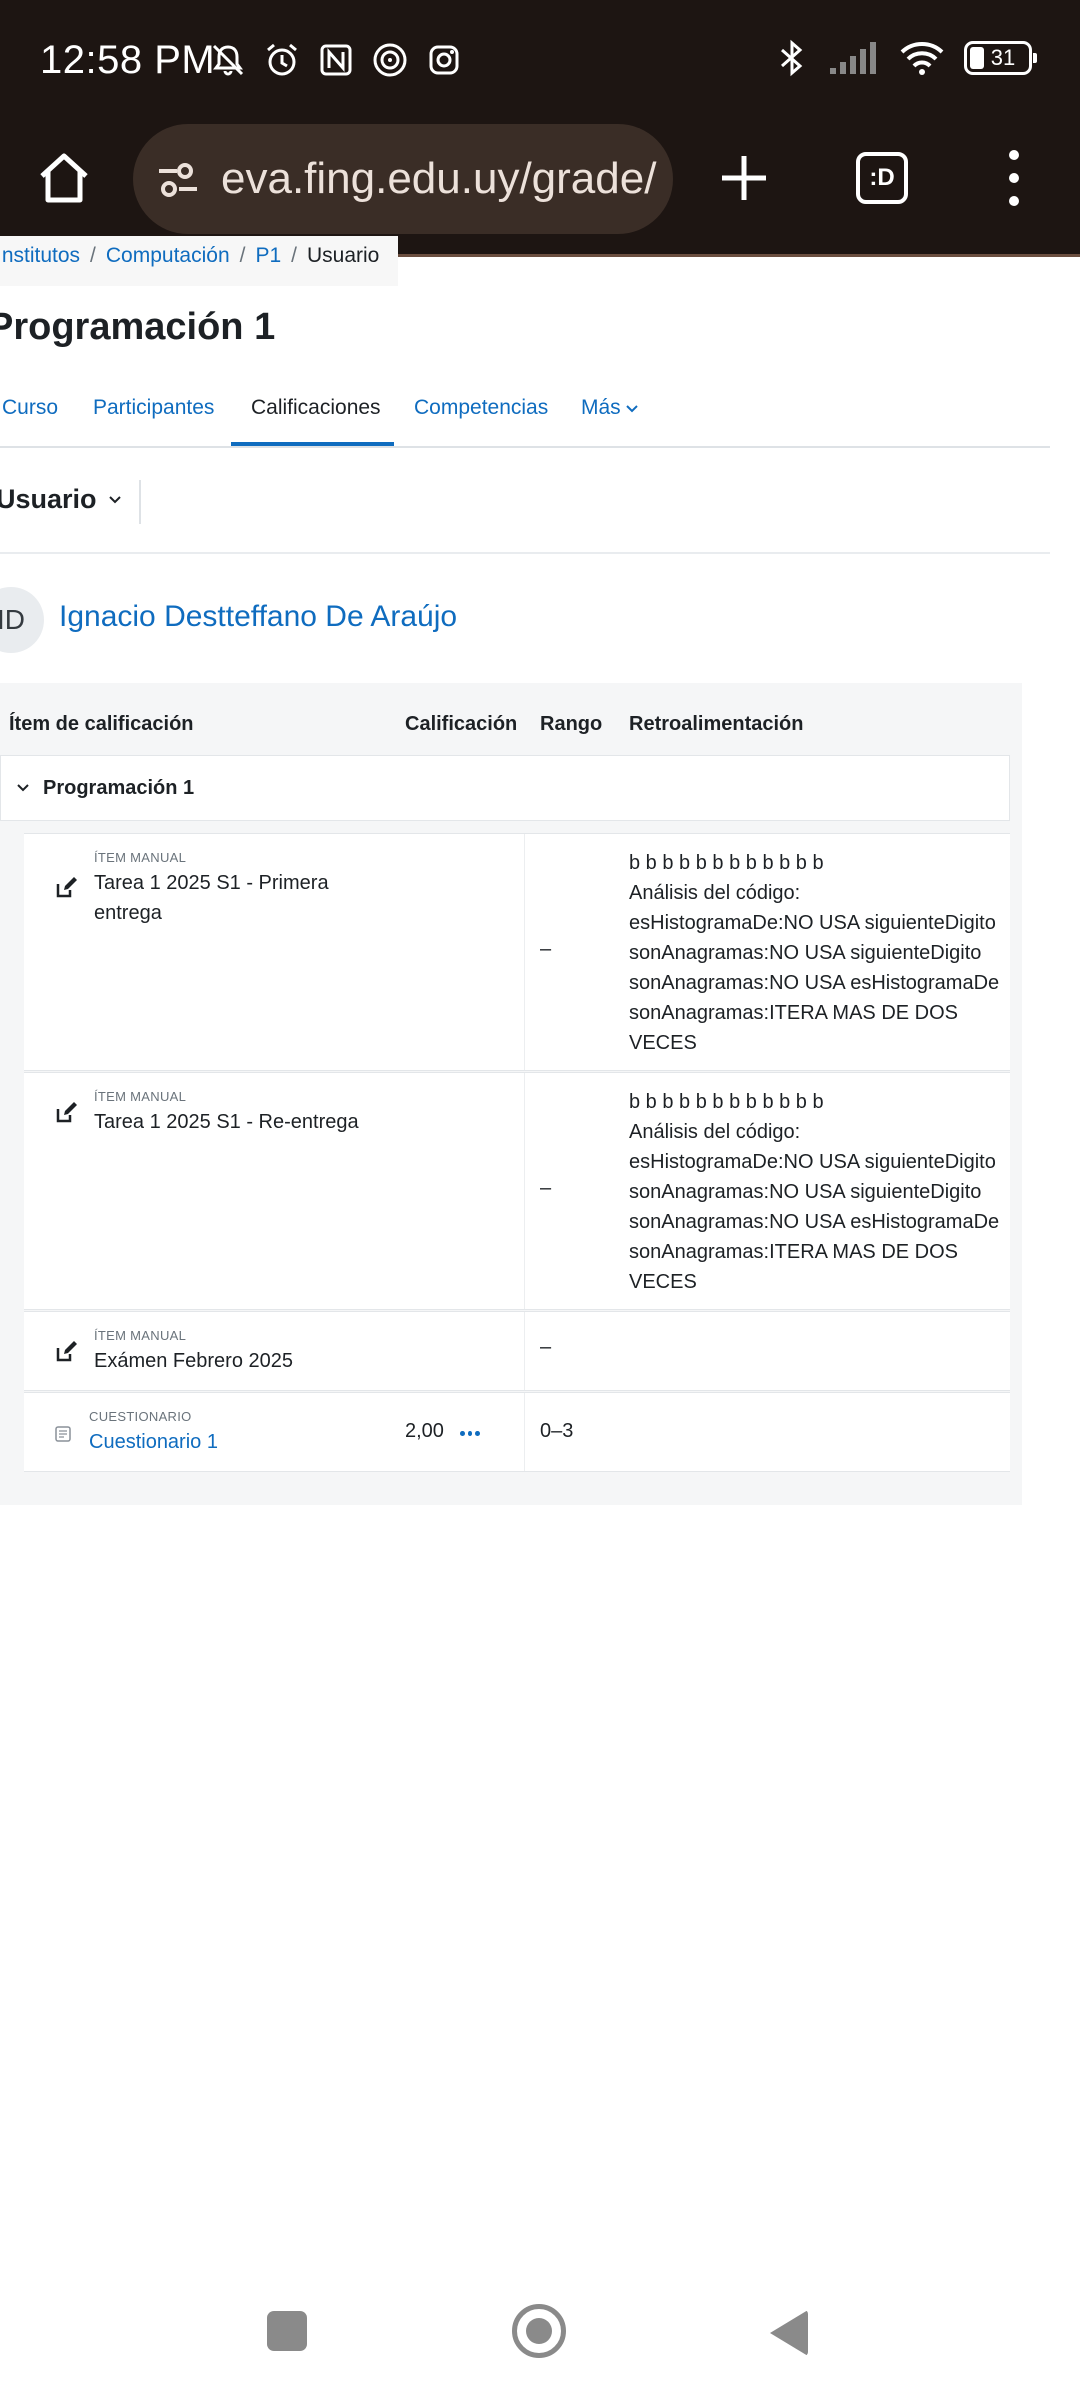 The width and height of the screenshot is (1080, 2400). I want to click on site-settings-icon, so click(178, 180).